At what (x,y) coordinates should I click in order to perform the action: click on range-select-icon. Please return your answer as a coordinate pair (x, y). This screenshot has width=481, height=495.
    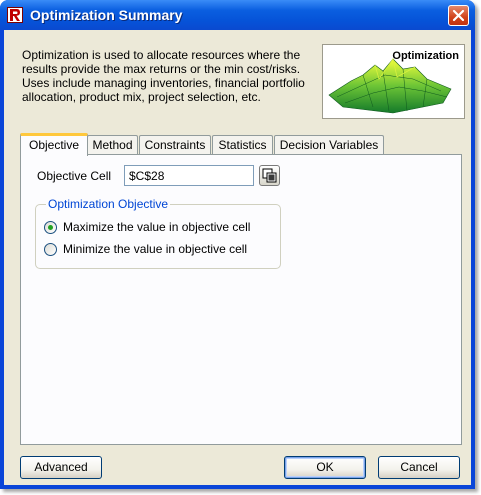
    Looking at the image, I should click on (269, 175).